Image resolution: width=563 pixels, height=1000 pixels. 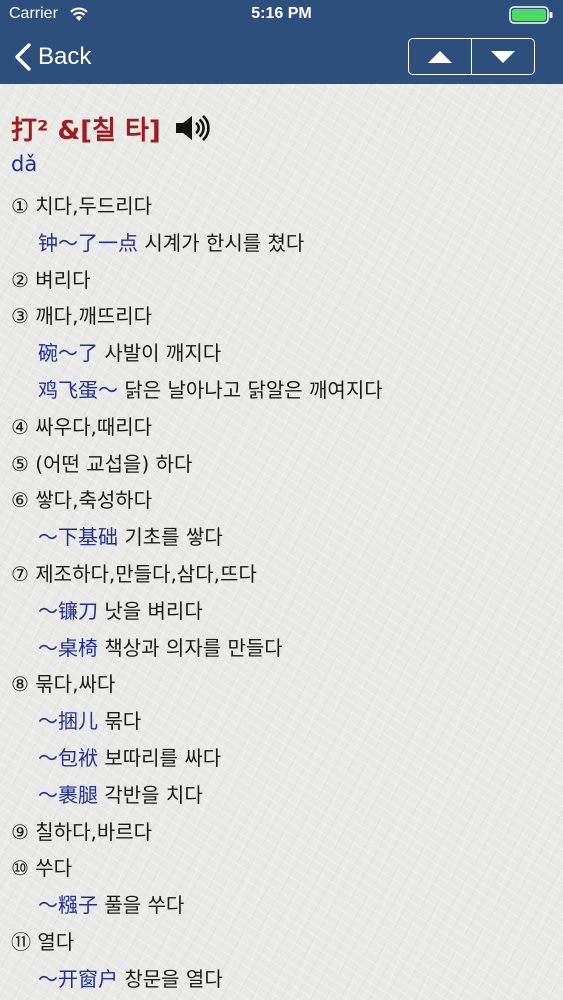 I want to click on example-chinese: ～裹腿, so click(x=68, y=794).